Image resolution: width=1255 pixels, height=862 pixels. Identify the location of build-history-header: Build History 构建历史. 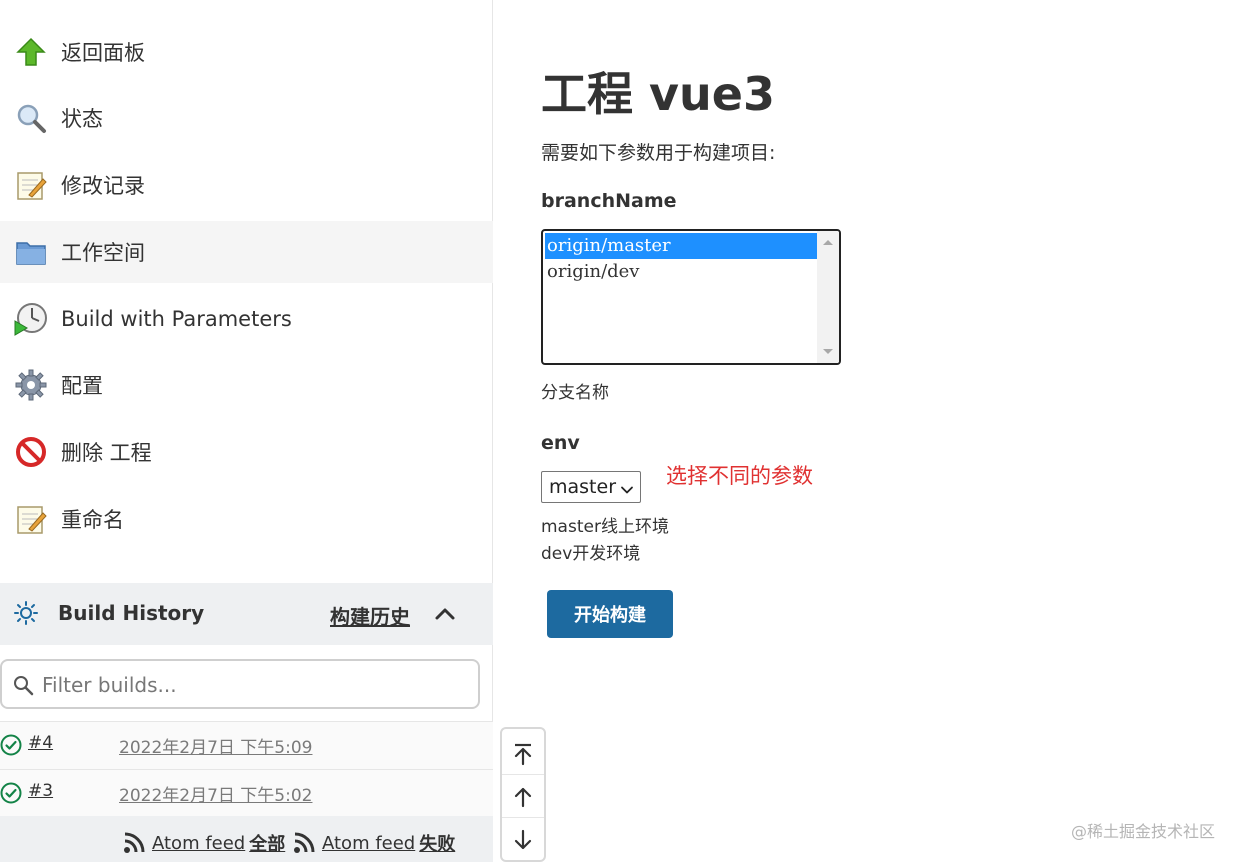
(246, 614).